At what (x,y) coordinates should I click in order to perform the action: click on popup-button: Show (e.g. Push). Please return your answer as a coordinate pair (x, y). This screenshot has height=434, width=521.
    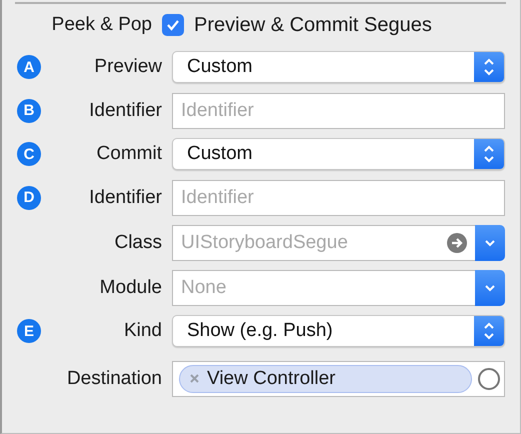
    Looking at the image, I should click on (338, 331).